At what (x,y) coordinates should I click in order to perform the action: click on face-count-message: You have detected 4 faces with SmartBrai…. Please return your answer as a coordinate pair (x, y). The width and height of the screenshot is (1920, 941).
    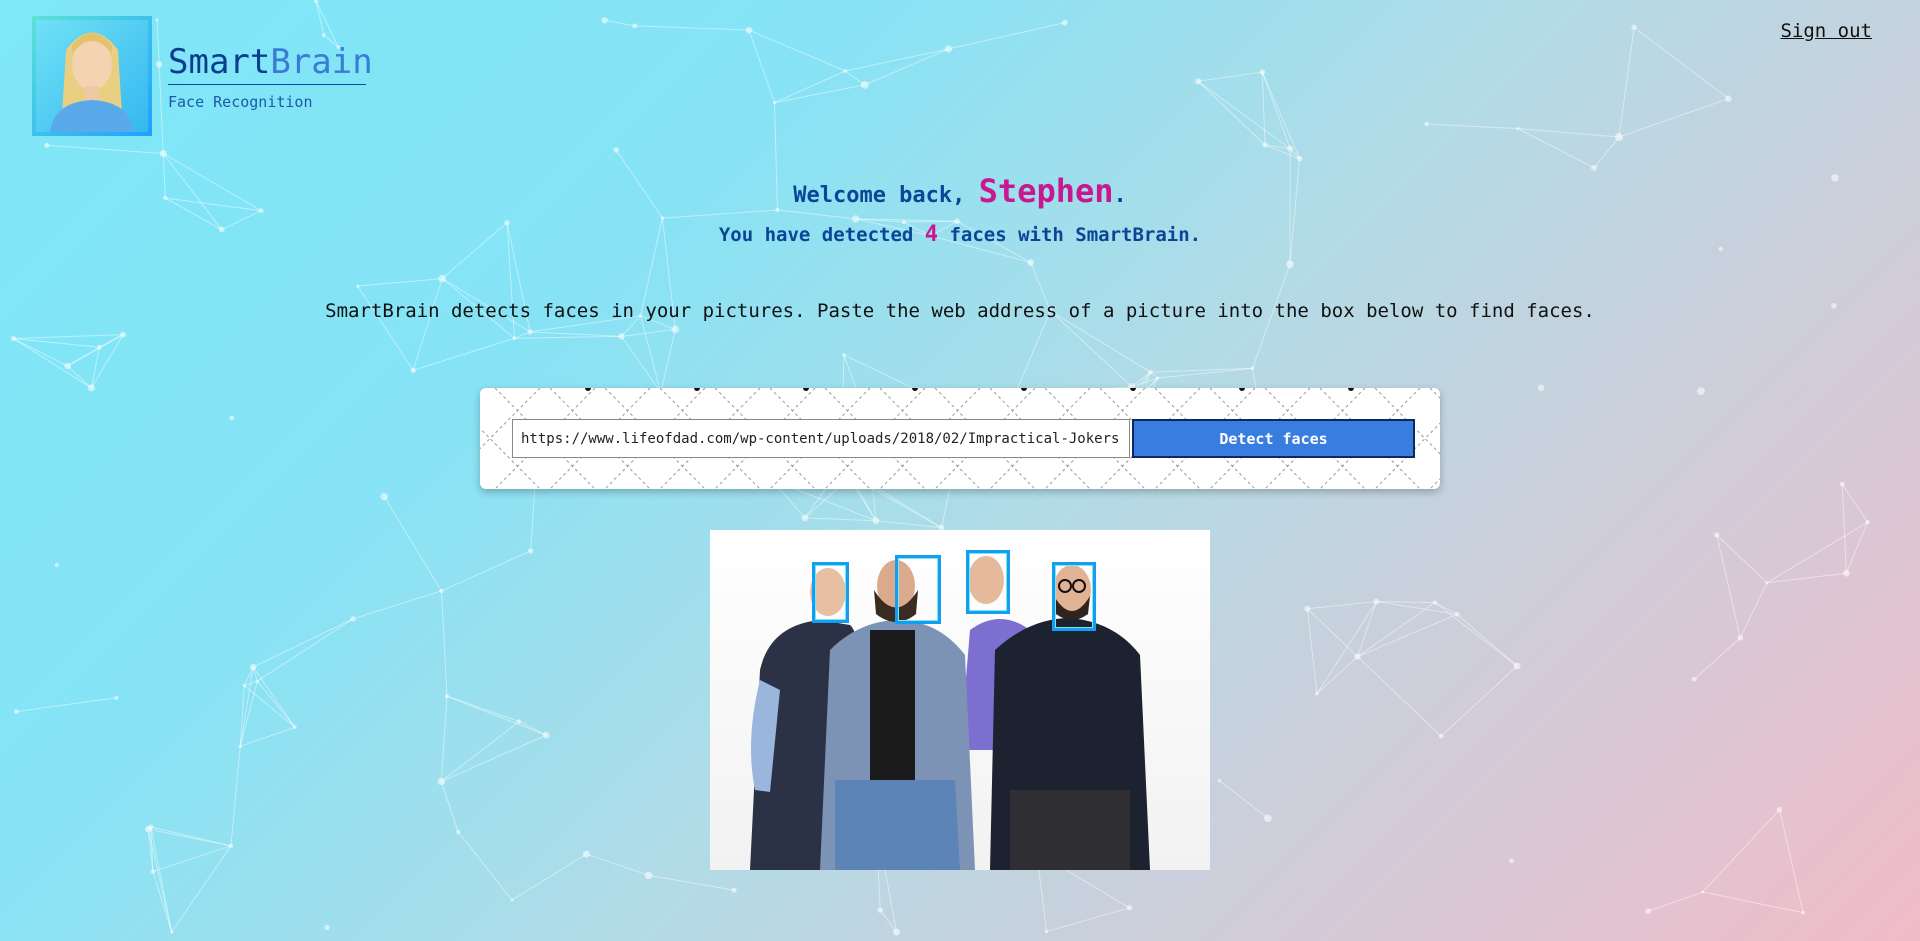
    Looking at the image, I should click on (960, 234).